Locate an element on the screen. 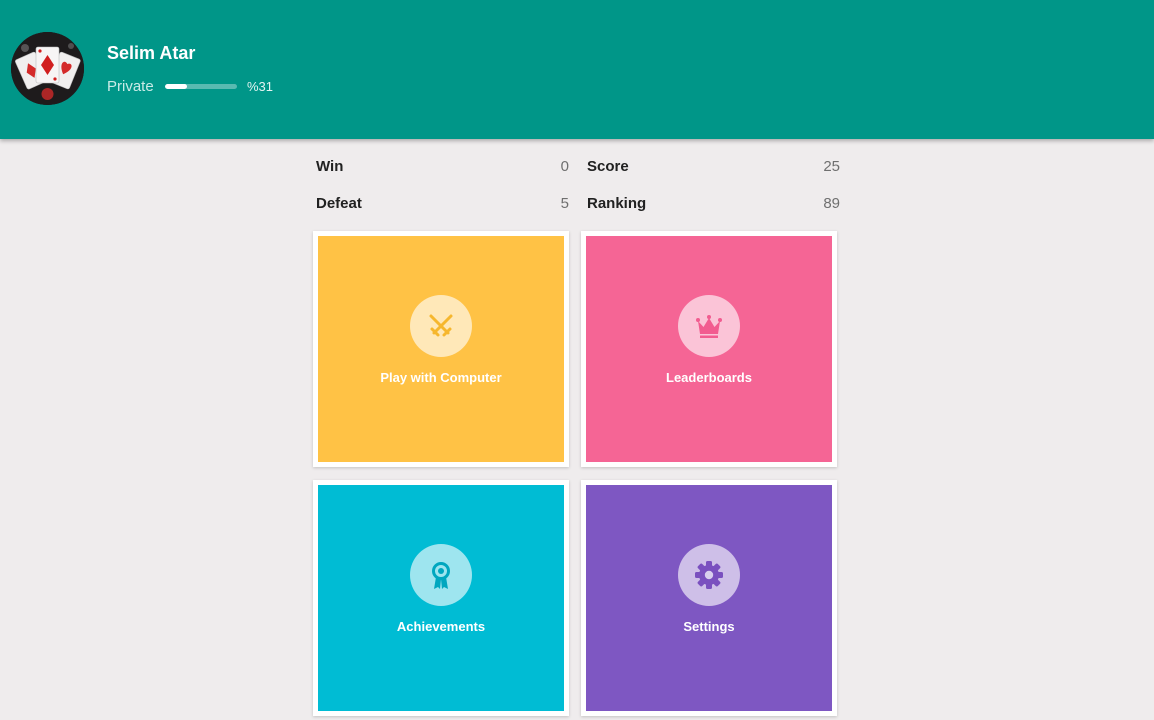  stat-defeat-value: 5 is located at coordinates (564, 203).